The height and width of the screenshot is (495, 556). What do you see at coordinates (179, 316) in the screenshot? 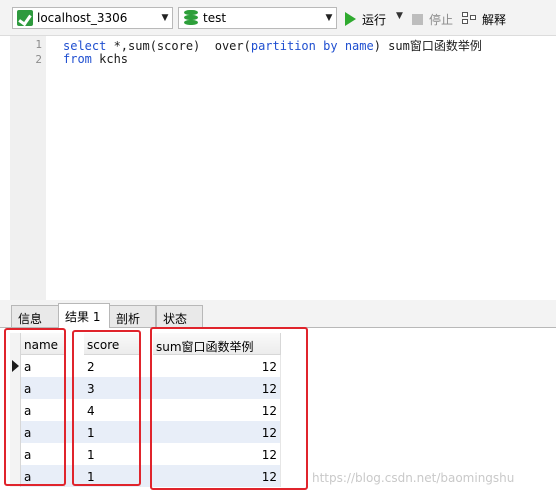
I see `tab-status: 状态` at bounding box center [179, 316].